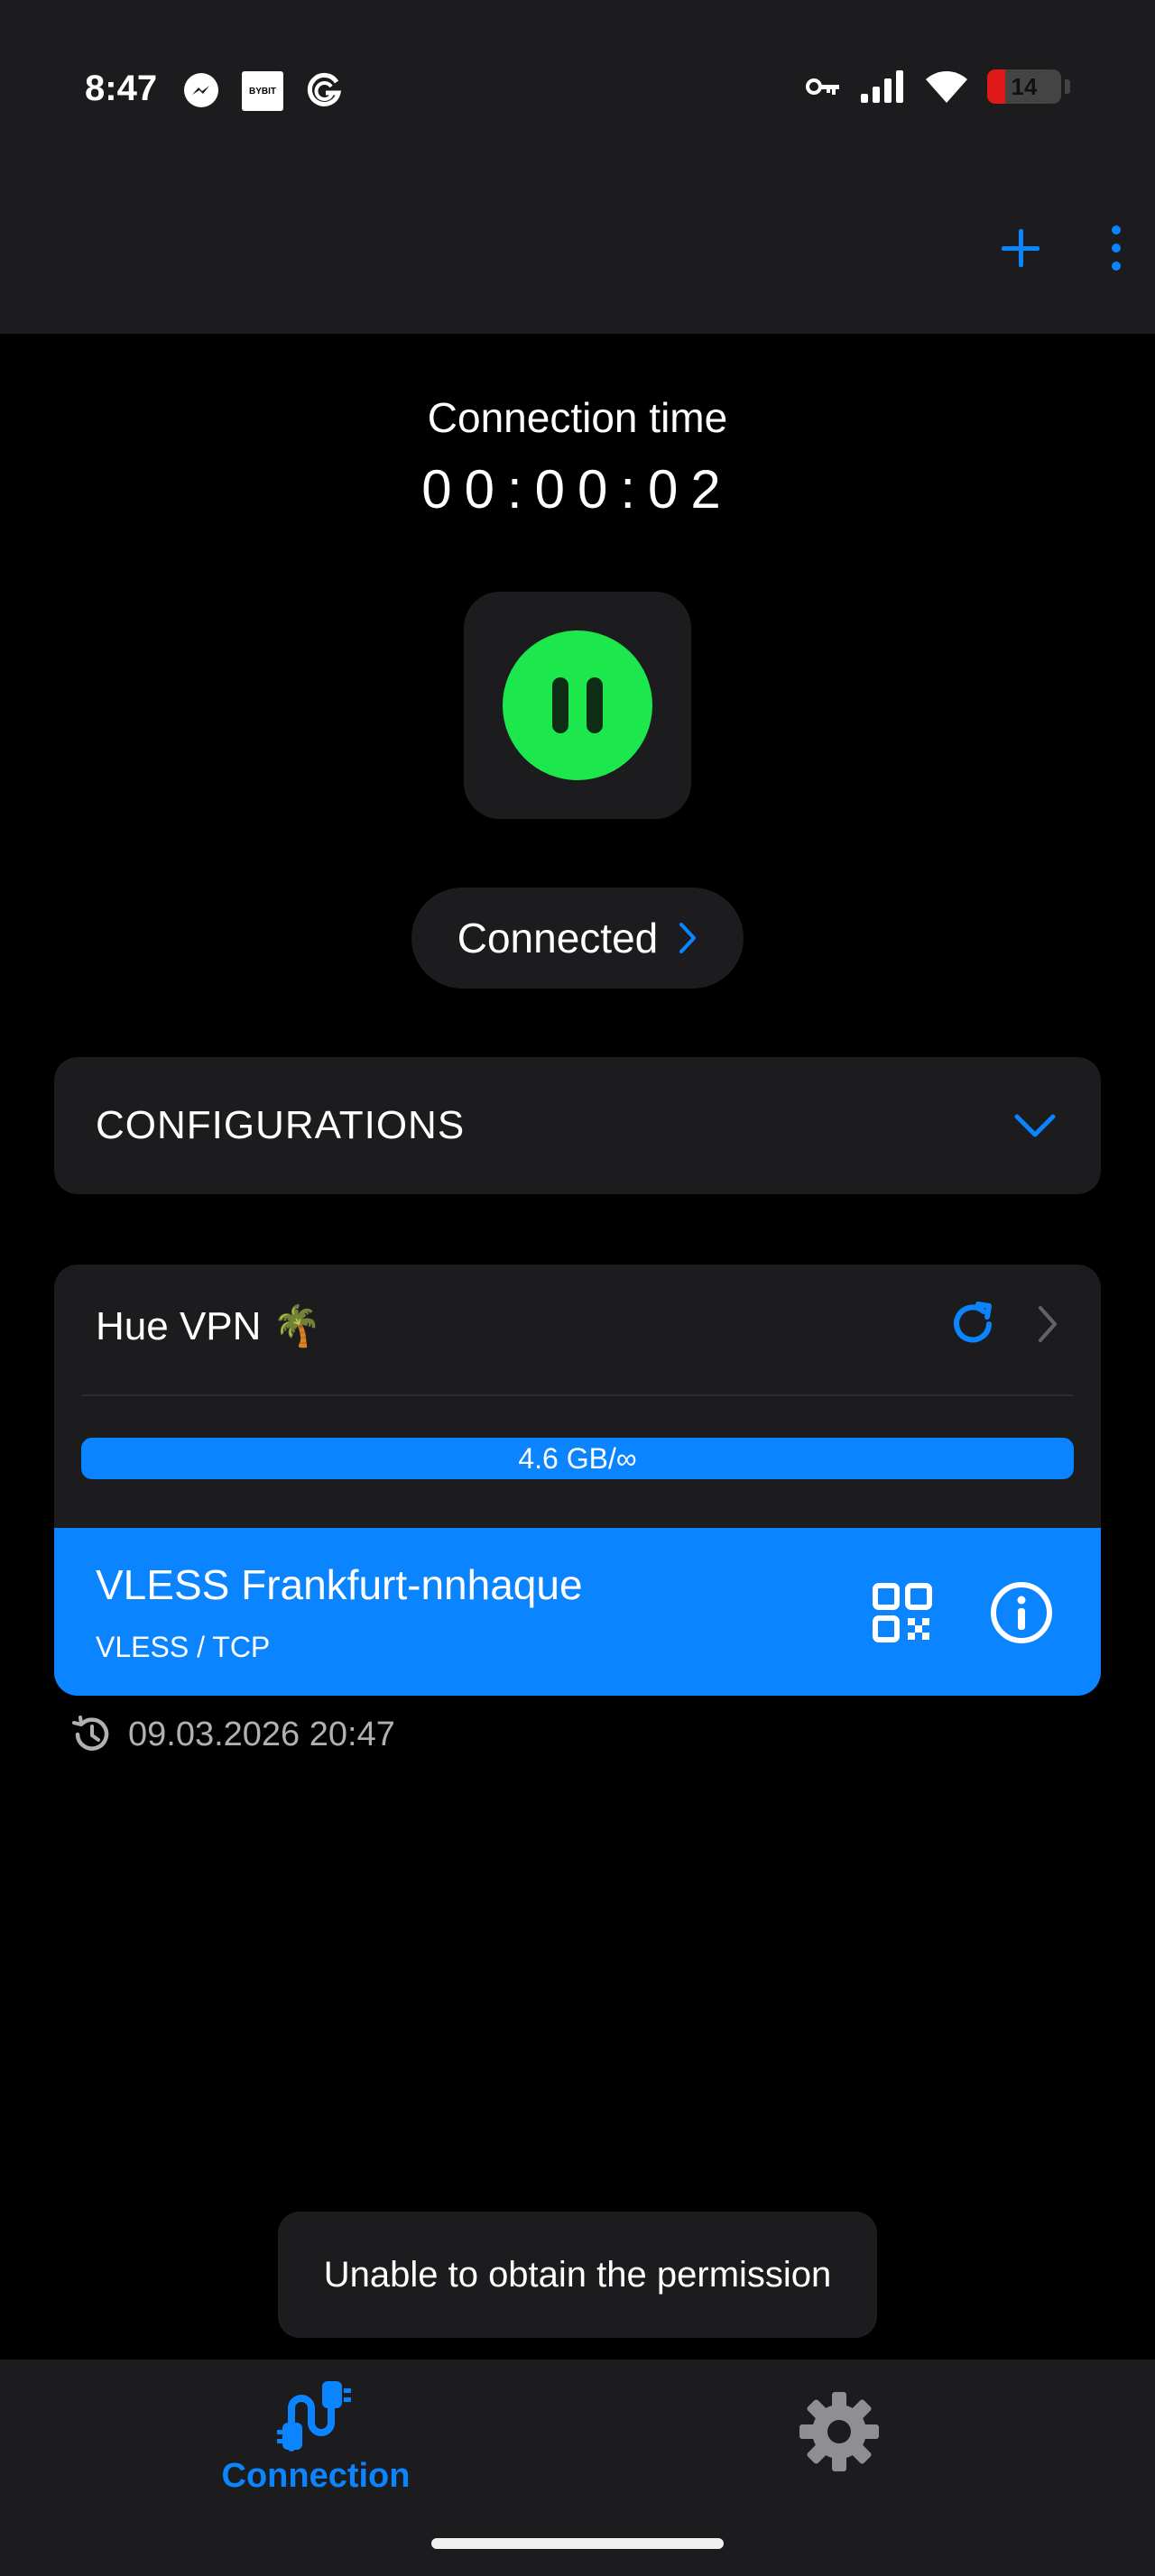  Describe the element at coordinates (339, 1584) in the screenshot. I see `server-name: VLESS Frankfurt-nnhaque` at that location.